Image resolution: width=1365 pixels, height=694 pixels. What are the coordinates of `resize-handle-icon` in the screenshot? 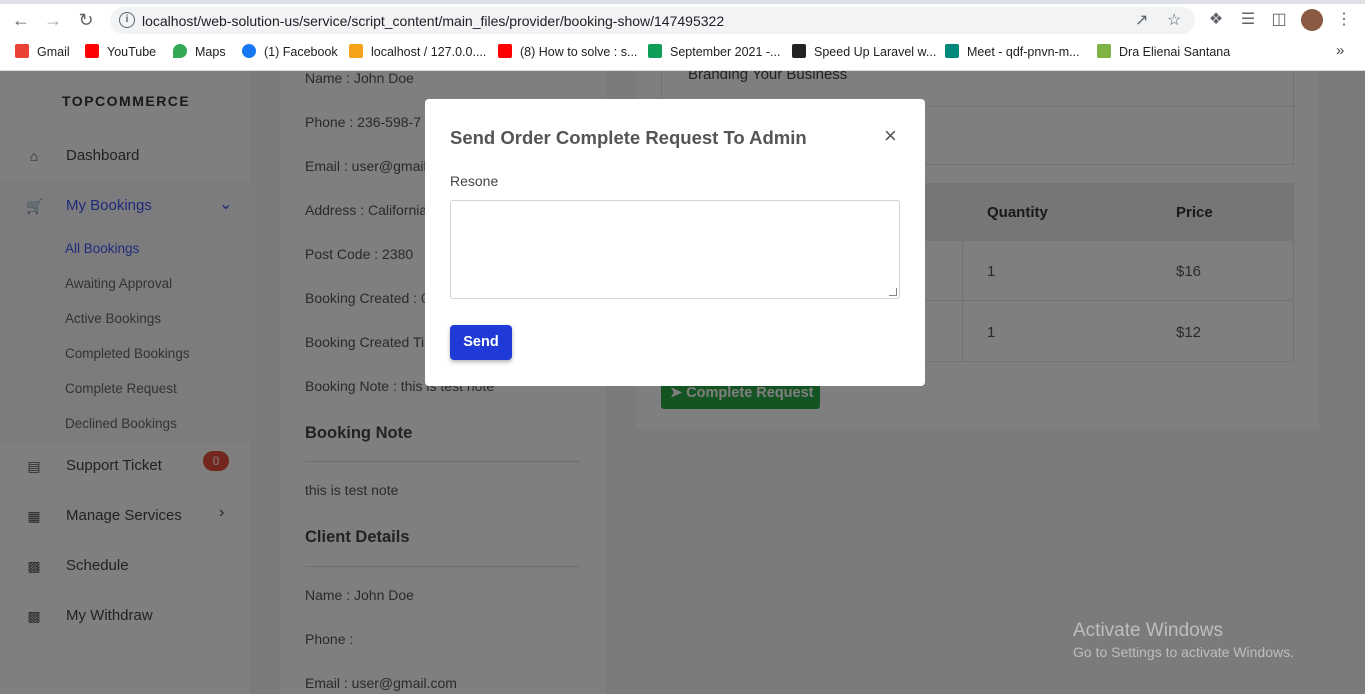 It's located at (893, 292).